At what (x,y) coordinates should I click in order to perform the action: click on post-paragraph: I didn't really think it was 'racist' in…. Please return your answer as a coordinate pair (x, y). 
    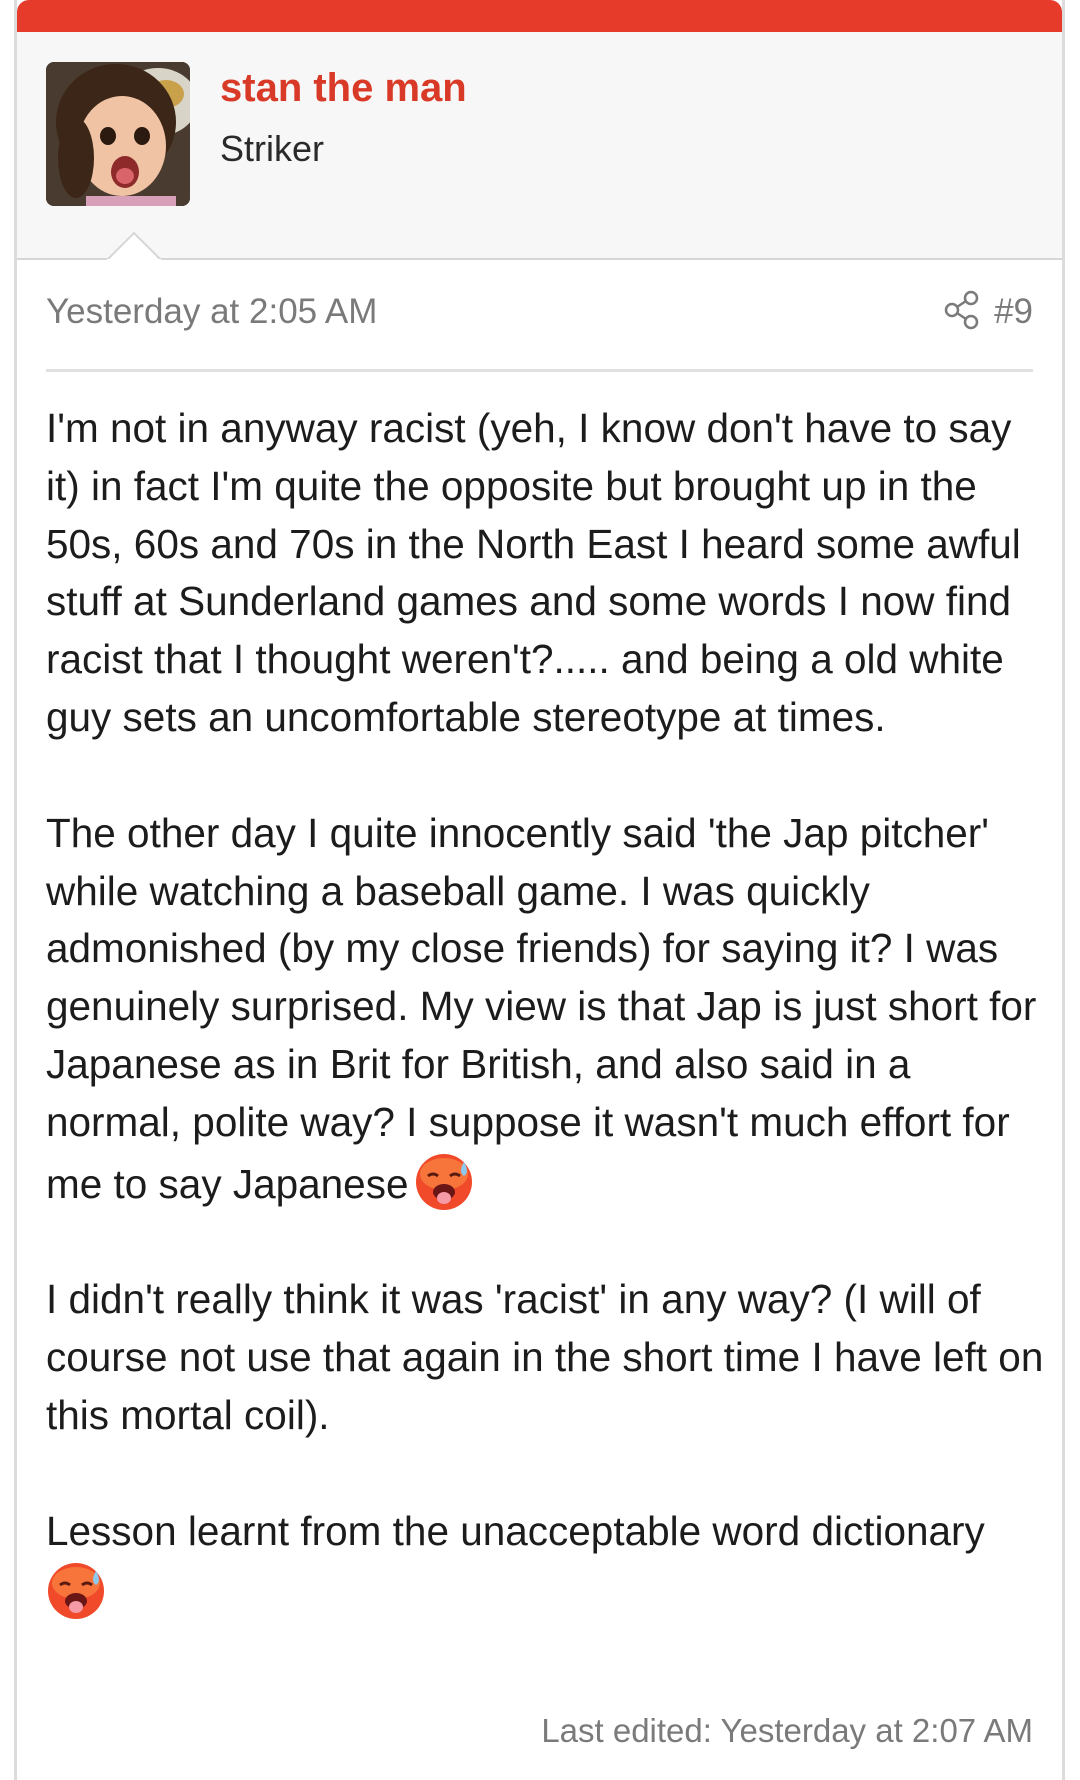
    Looking at the image, I should click on (545, 1357).